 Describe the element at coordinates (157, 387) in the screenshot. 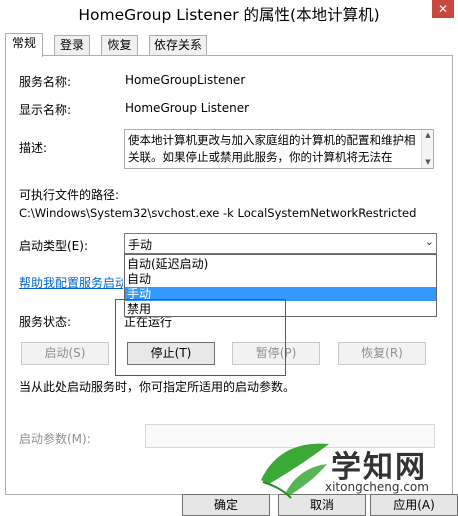

I see `startup-hint: 当从此处启动服务时，你可指定所适用的启动参数。` at that location.